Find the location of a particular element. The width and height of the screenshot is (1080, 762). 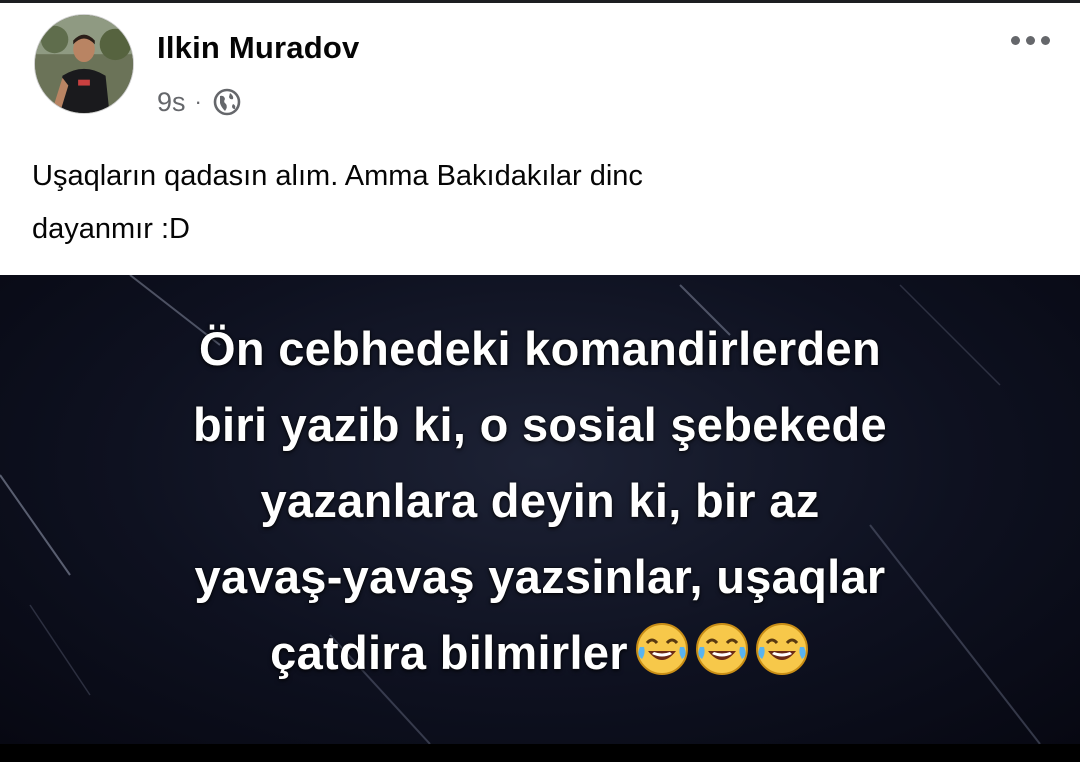

more-options-icon is located at coordinates (1030, 40).